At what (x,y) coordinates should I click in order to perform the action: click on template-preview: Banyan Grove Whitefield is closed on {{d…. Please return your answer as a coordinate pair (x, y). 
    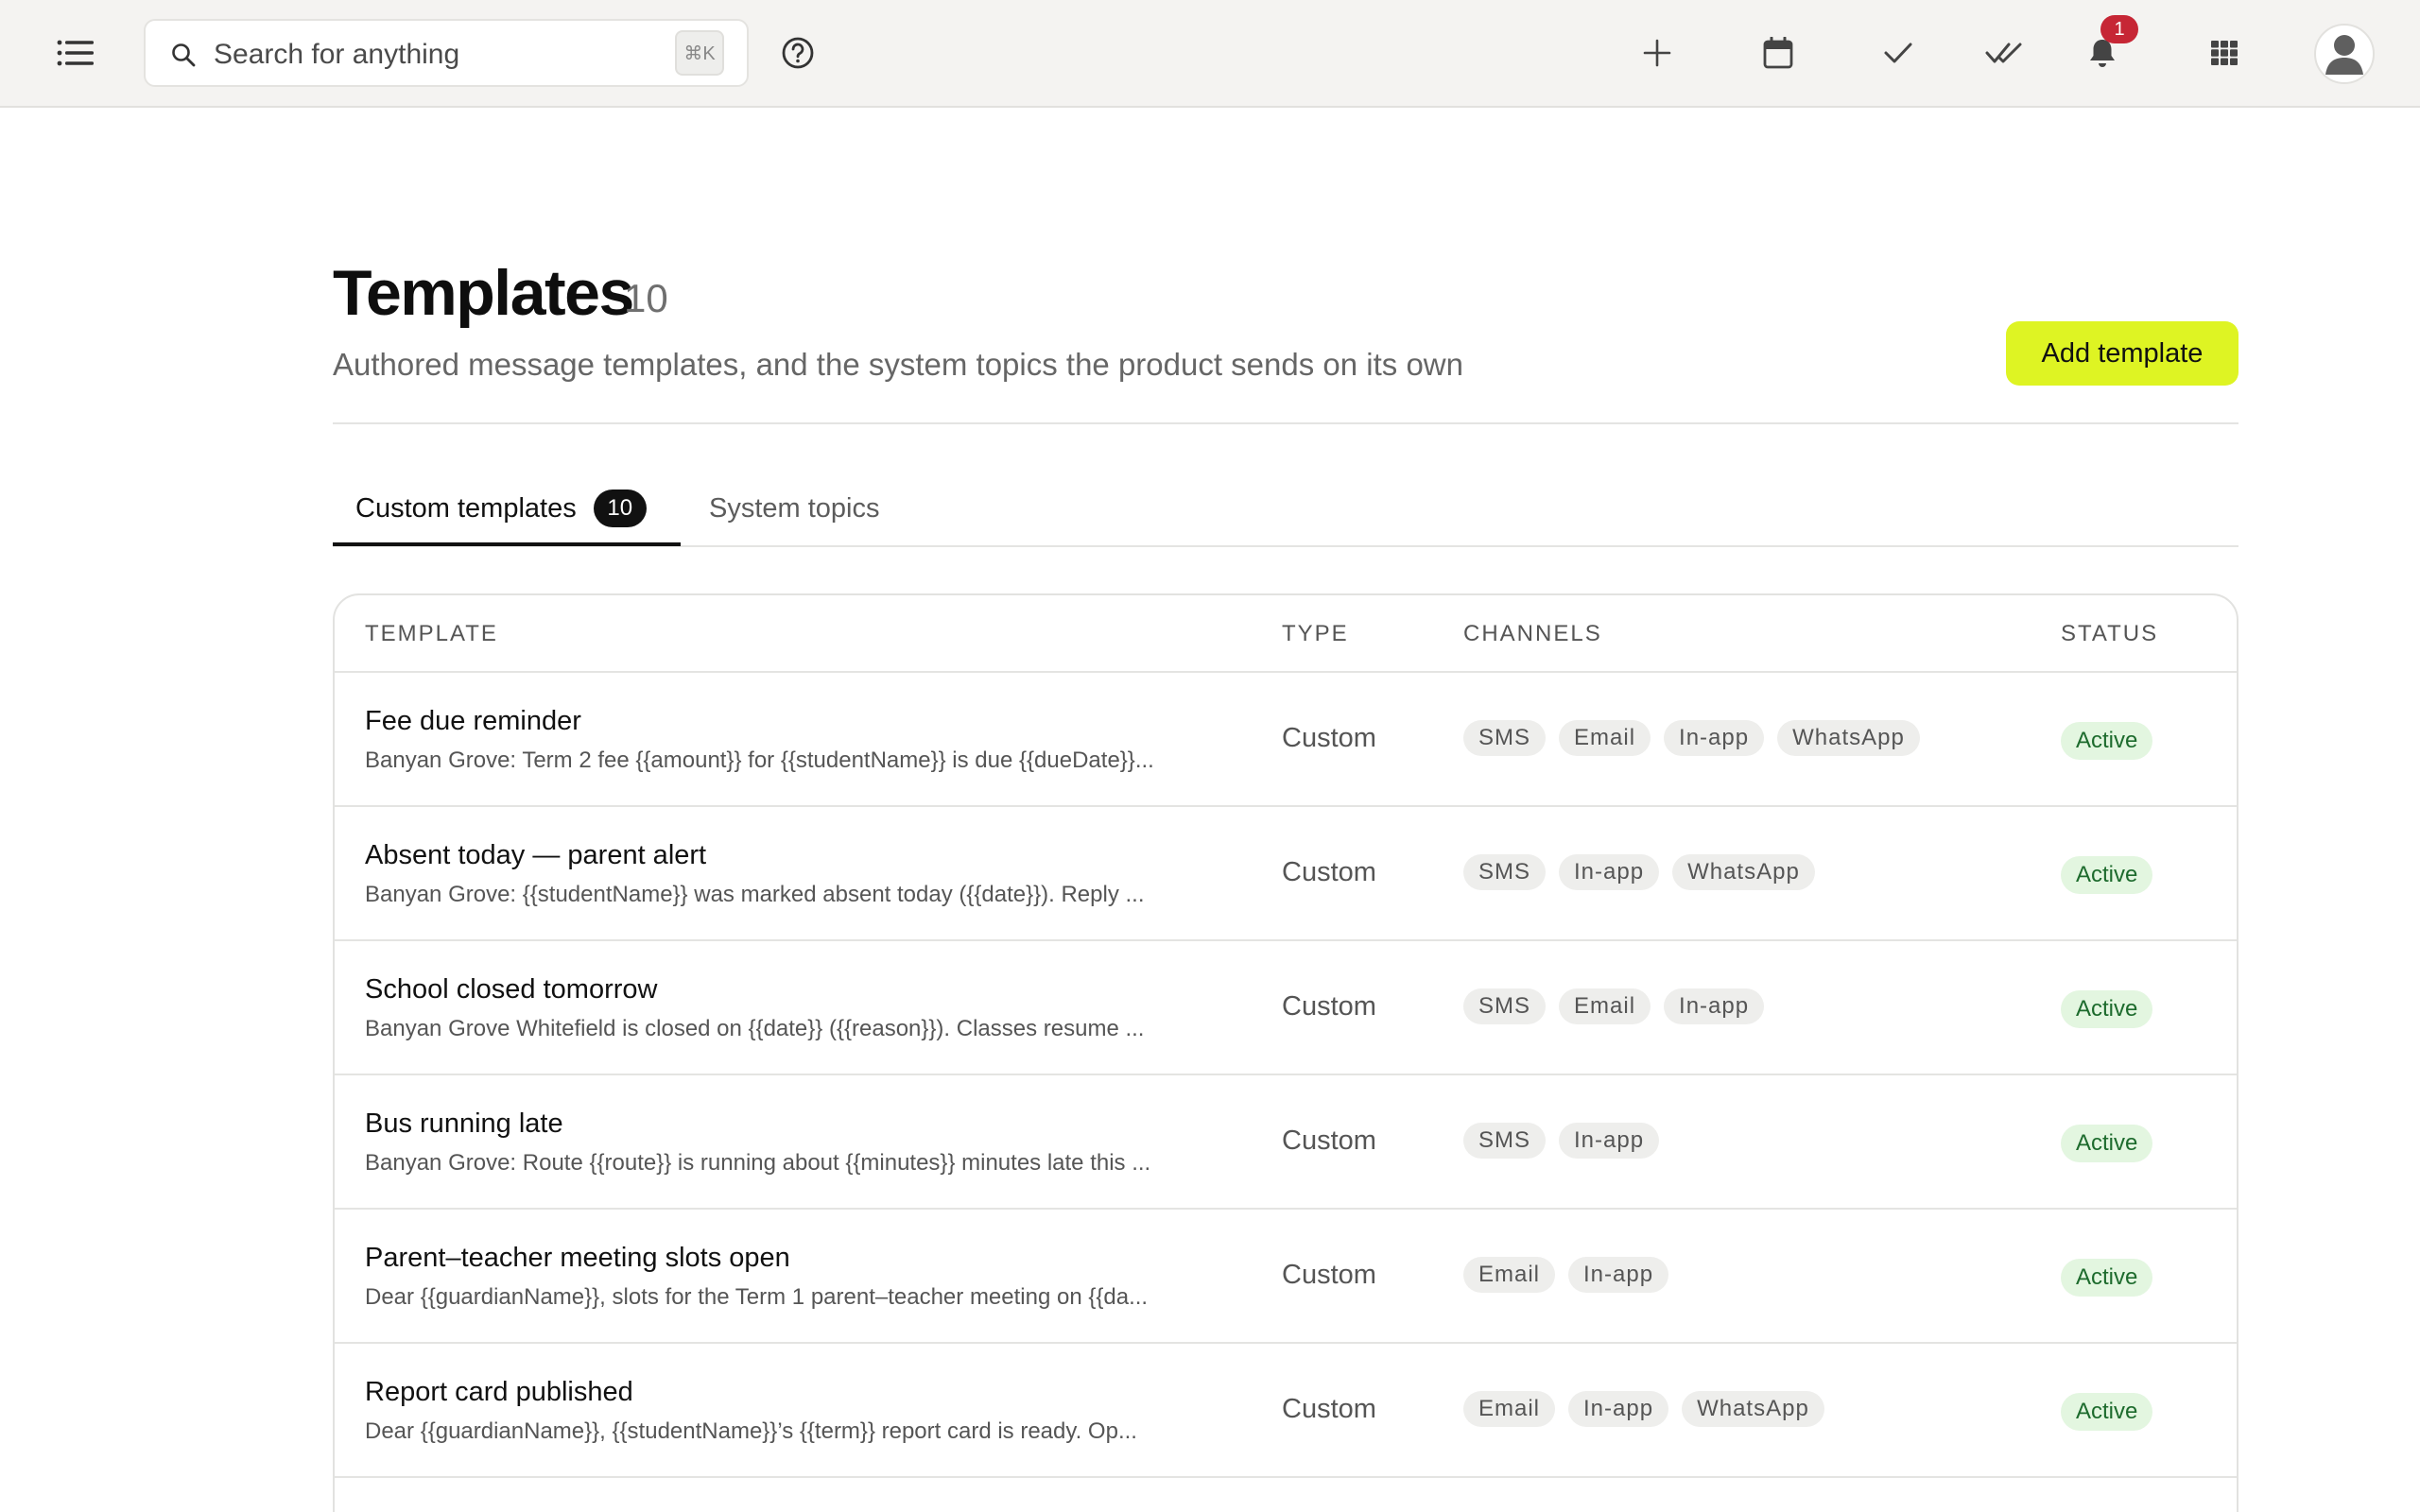
    Looking at the image, I should click on (755, 1028).